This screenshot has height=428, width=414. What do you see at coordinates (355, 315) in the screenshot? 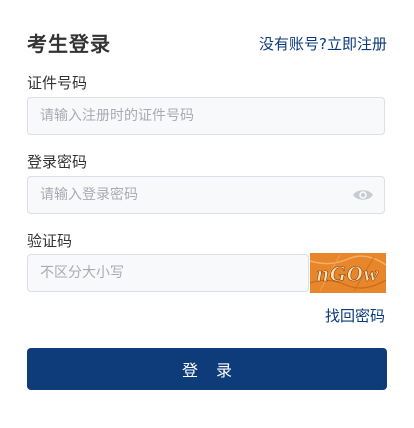
I see `forgot-password-link: 找回密码` at bounding box center [355, 315].